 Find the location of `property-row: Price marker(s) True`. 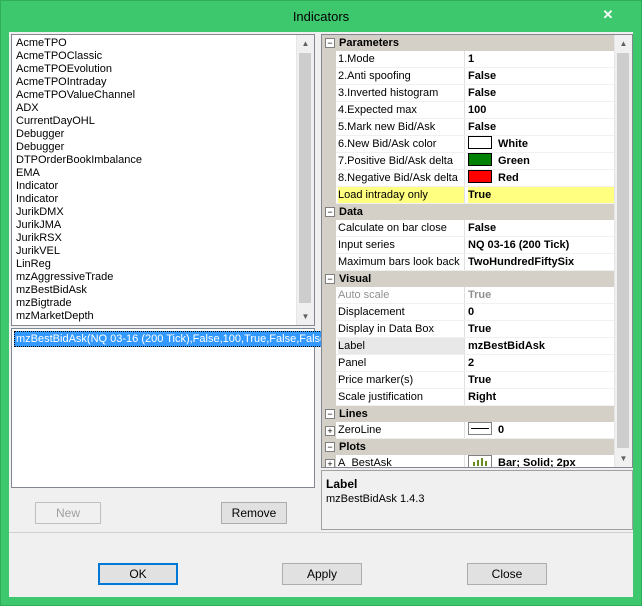

property-row: Price marker(s) True is located at coordinates (468, 380).